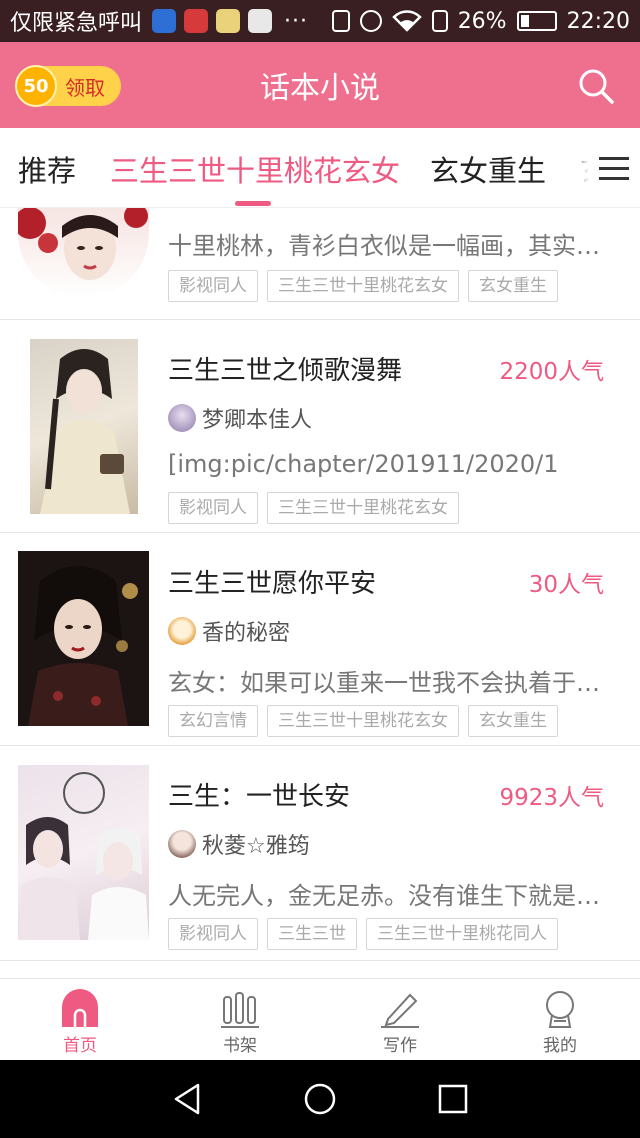 This screenshot has width=640, height=1138. What do you see at coordinates (296, 21) in the screenshot?
I see `more-notifications-icon: ···` at bounding box center [296, 21].